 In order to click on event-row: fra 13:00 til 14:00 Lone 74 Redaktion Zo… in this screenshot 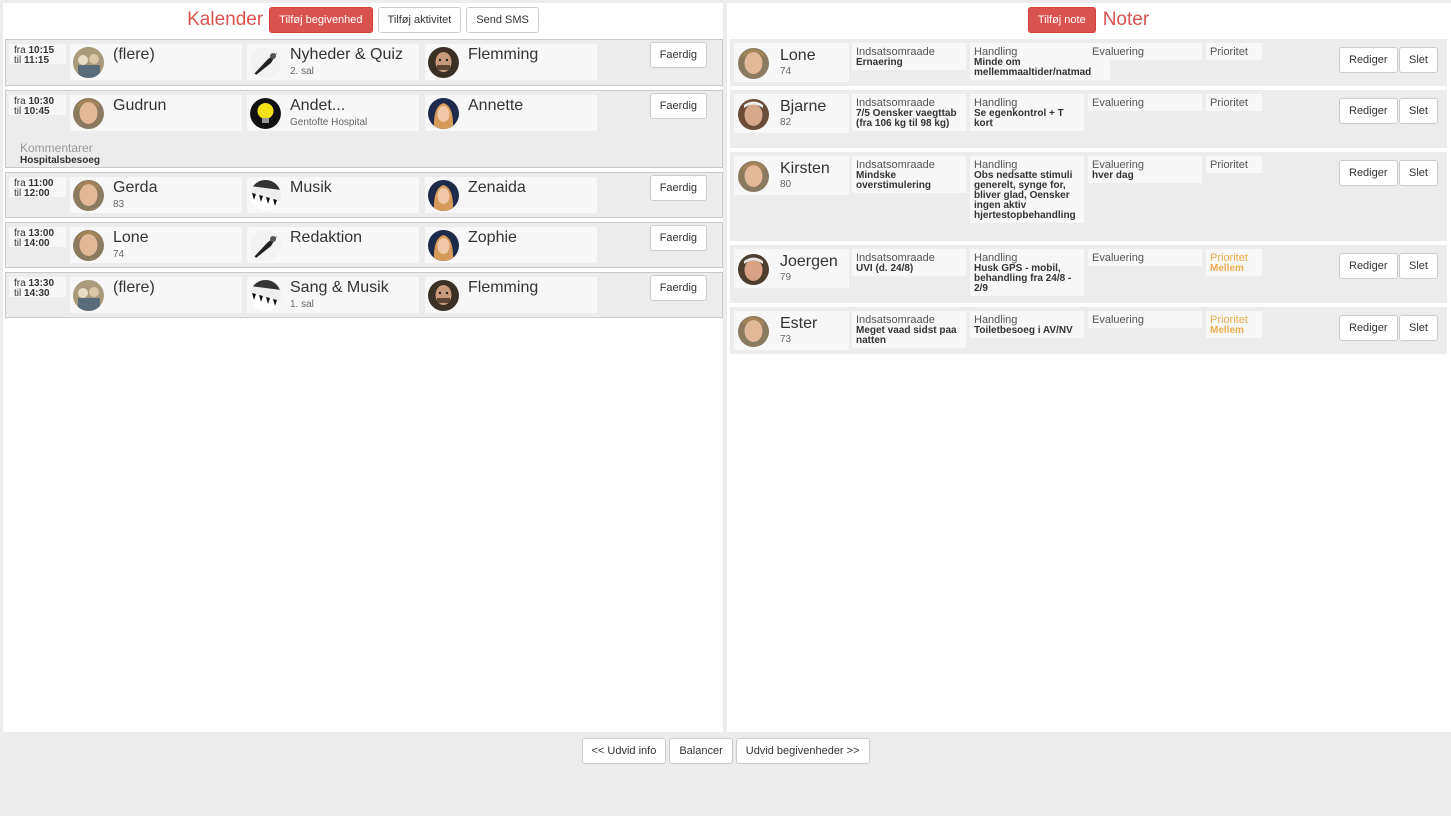, I will do `click(364, 245)`.